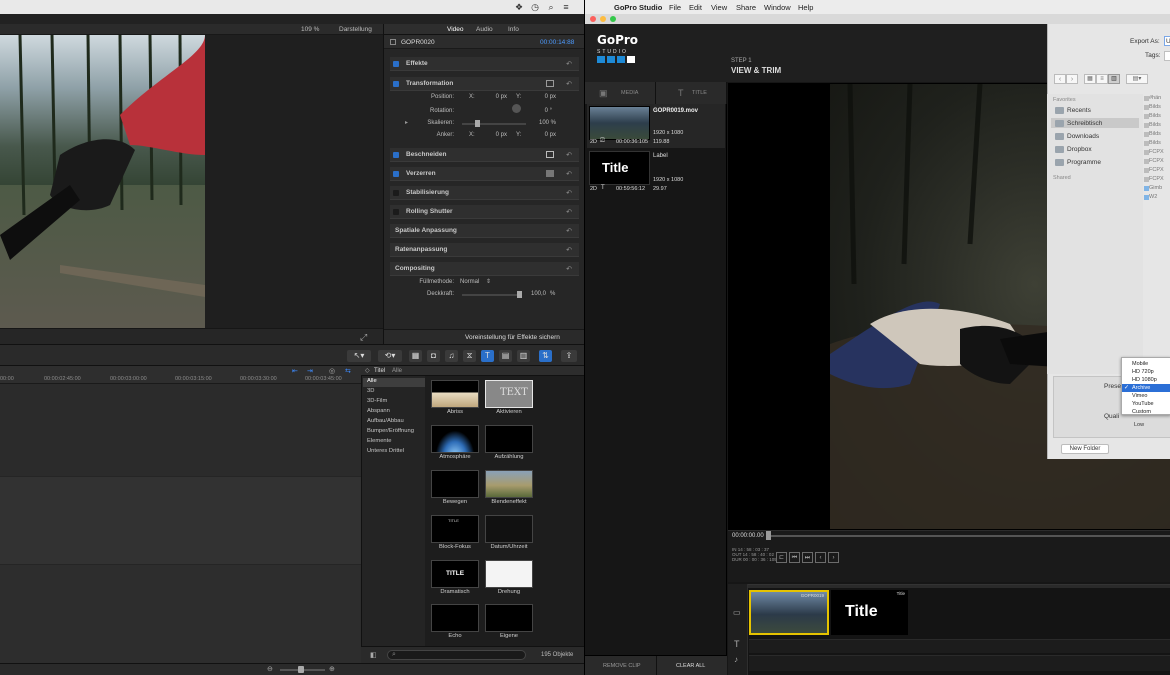 Image resolution: width=1170 pixels, height=675 pixels. What do you see at coordinates (638, 7) in the screenshot?
I see `menu-app: GoPro Studio` at bounding box center [638, 7].